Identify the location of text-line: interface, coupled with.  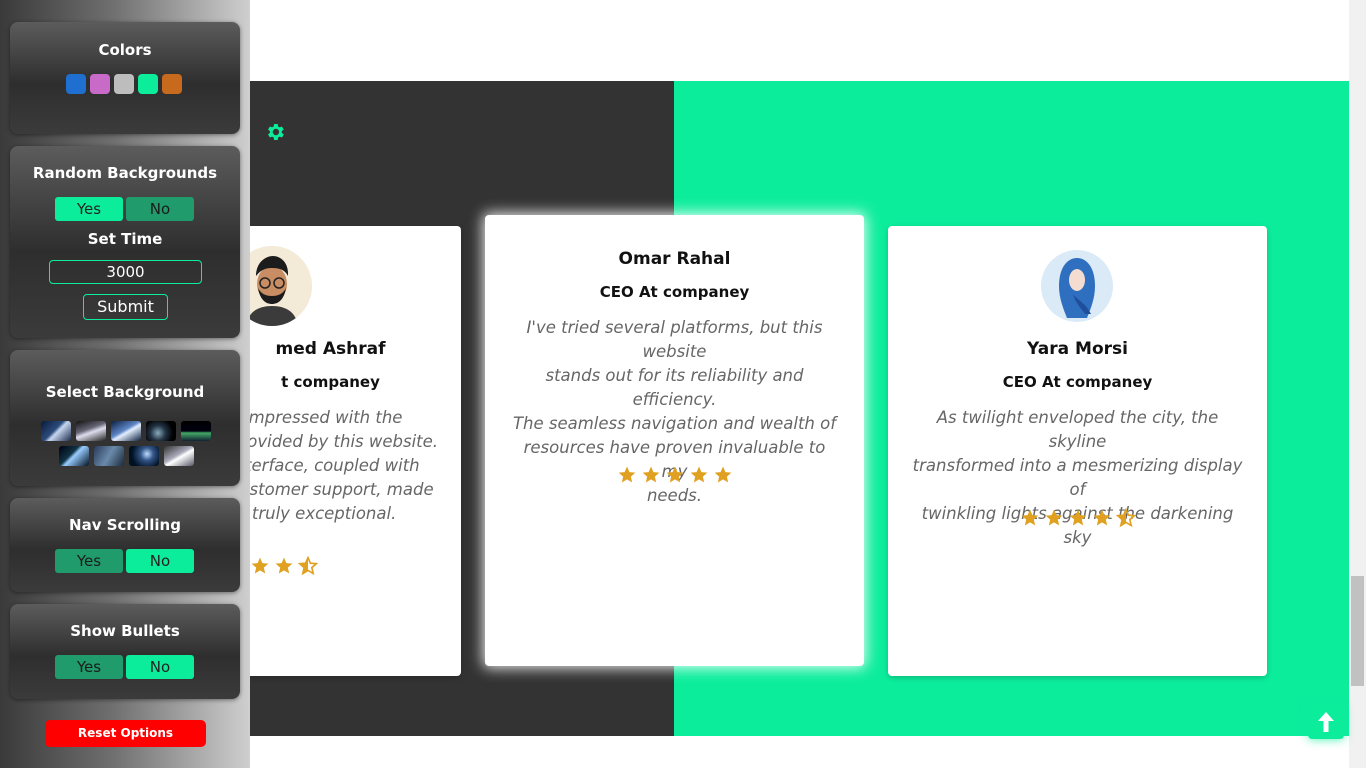
(325, 465).